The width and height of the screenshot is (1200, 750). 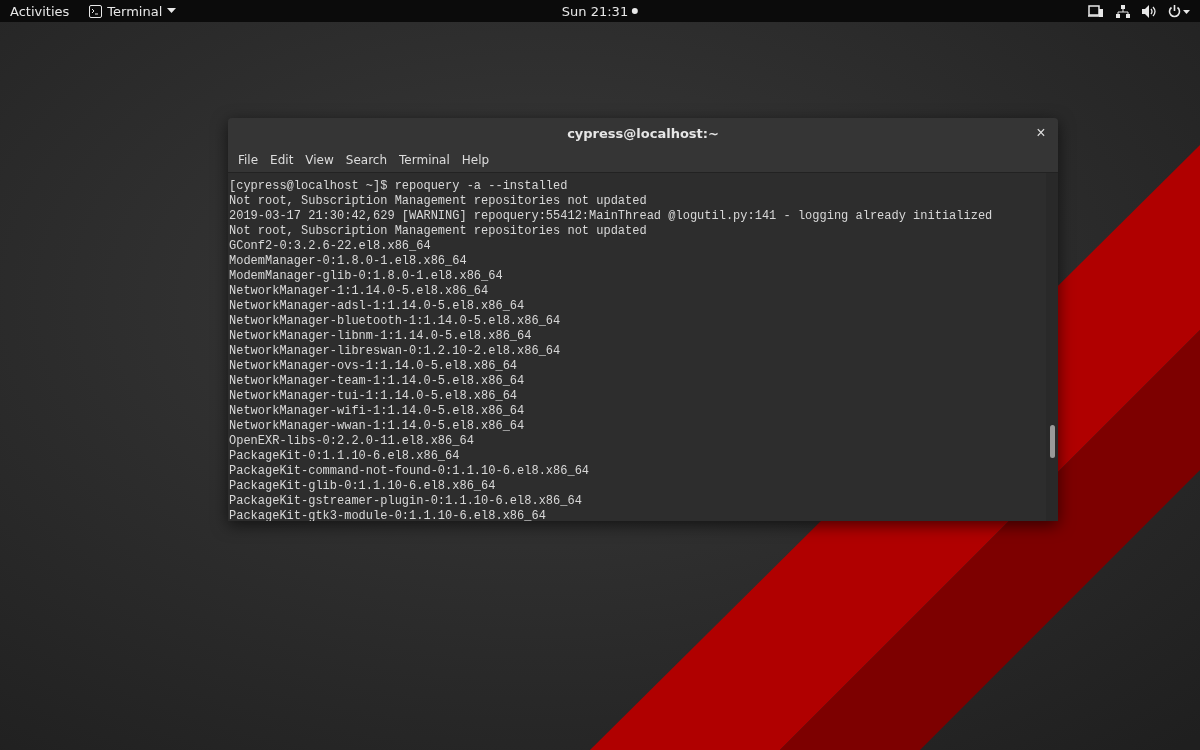 I want to click on volume-icon, so click(x=1149, y=11).